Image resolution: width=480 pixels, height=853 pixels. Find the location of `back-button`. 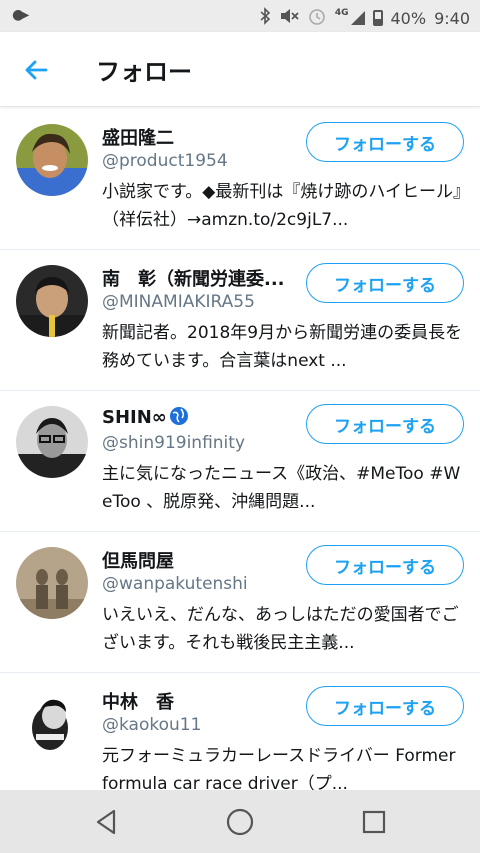

back-button is located at coordinates (36, 70).